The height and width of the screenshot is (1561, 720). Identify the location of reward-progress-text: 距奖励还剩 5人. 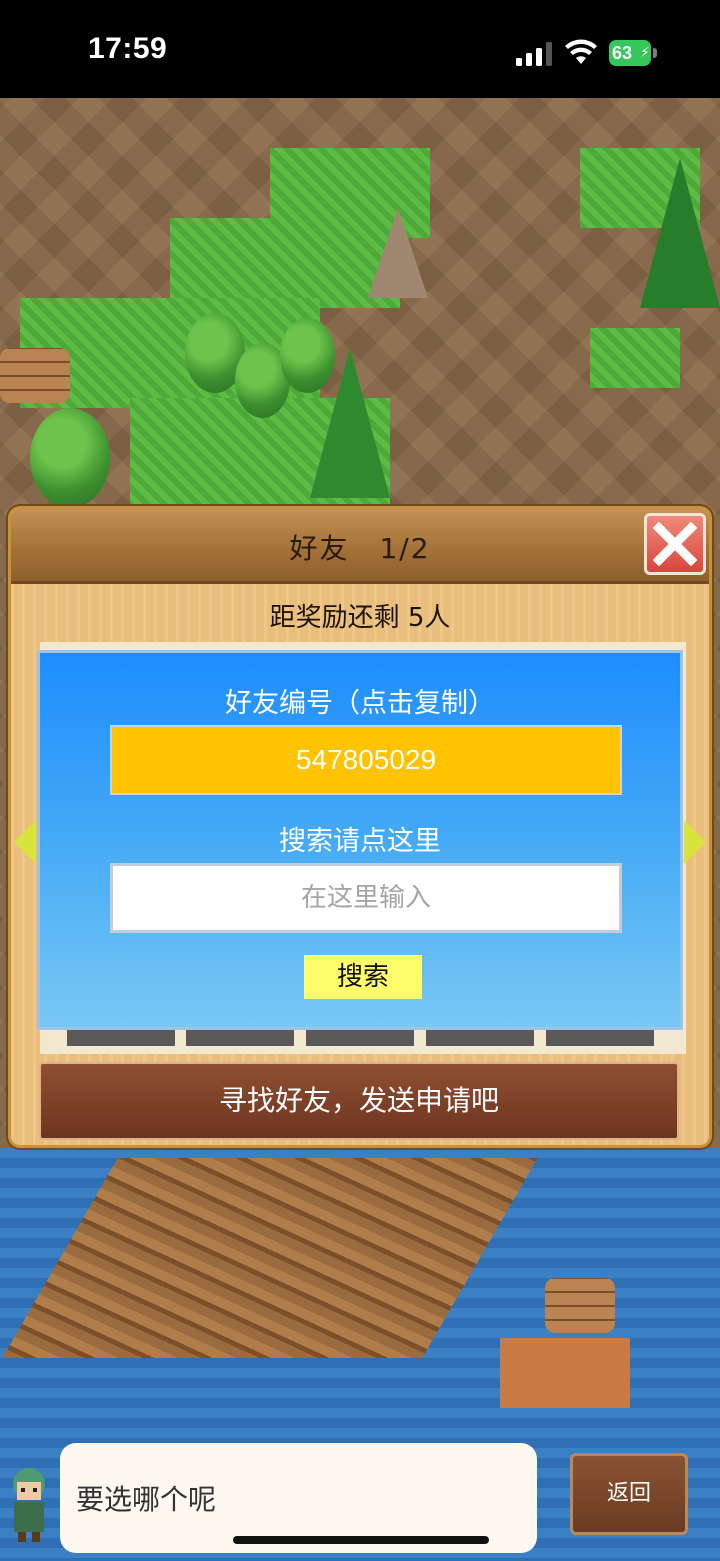
(360, 618).